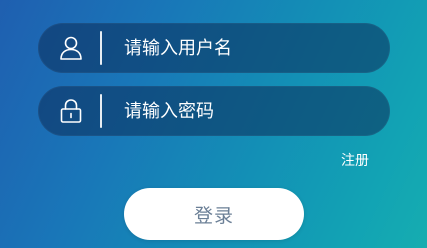 The height and width of the screenshot is (248, 427). I want to click on lock-icon, so click(69, 111).